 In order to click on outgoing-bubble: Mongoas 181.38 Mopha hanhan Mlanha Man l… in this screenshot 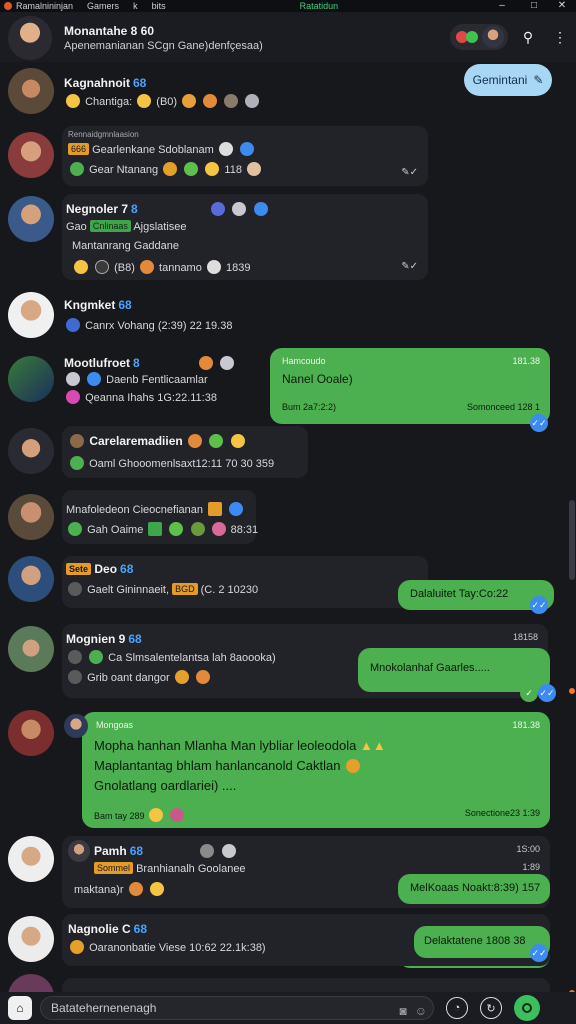, I will do `click(307, 770)`.